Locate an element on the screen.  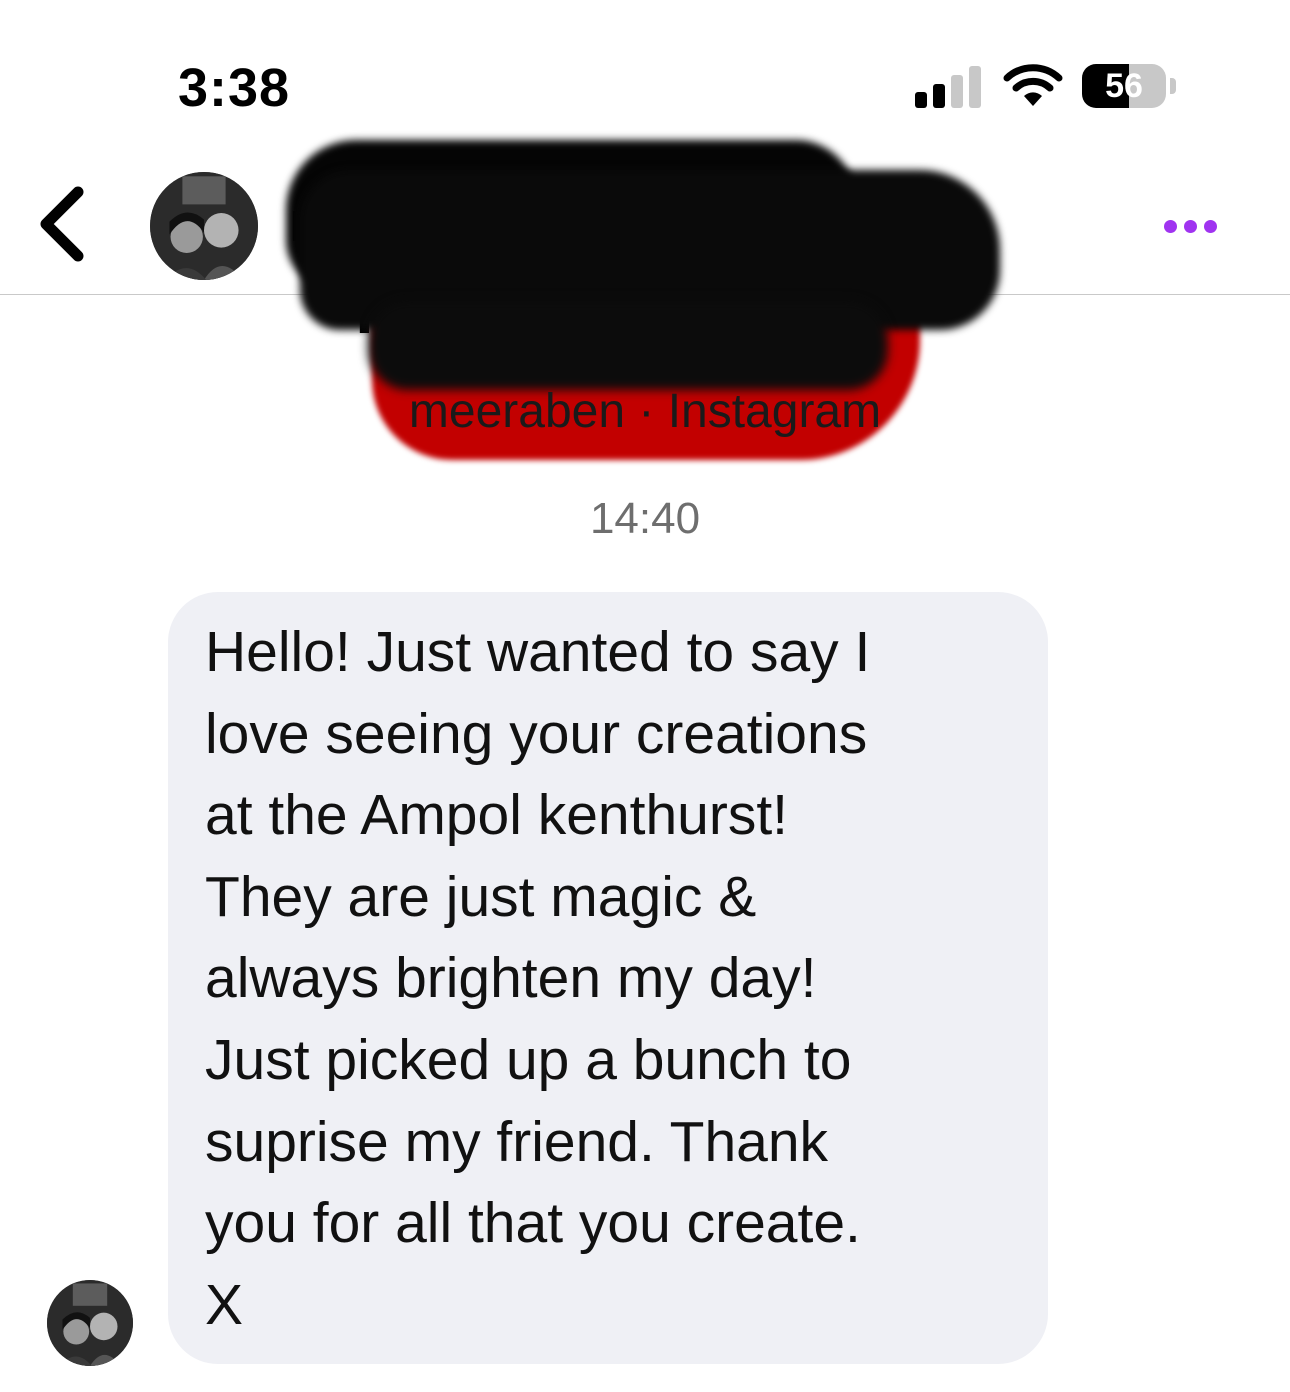
battery-cap is located at coordinates (1173, 86).